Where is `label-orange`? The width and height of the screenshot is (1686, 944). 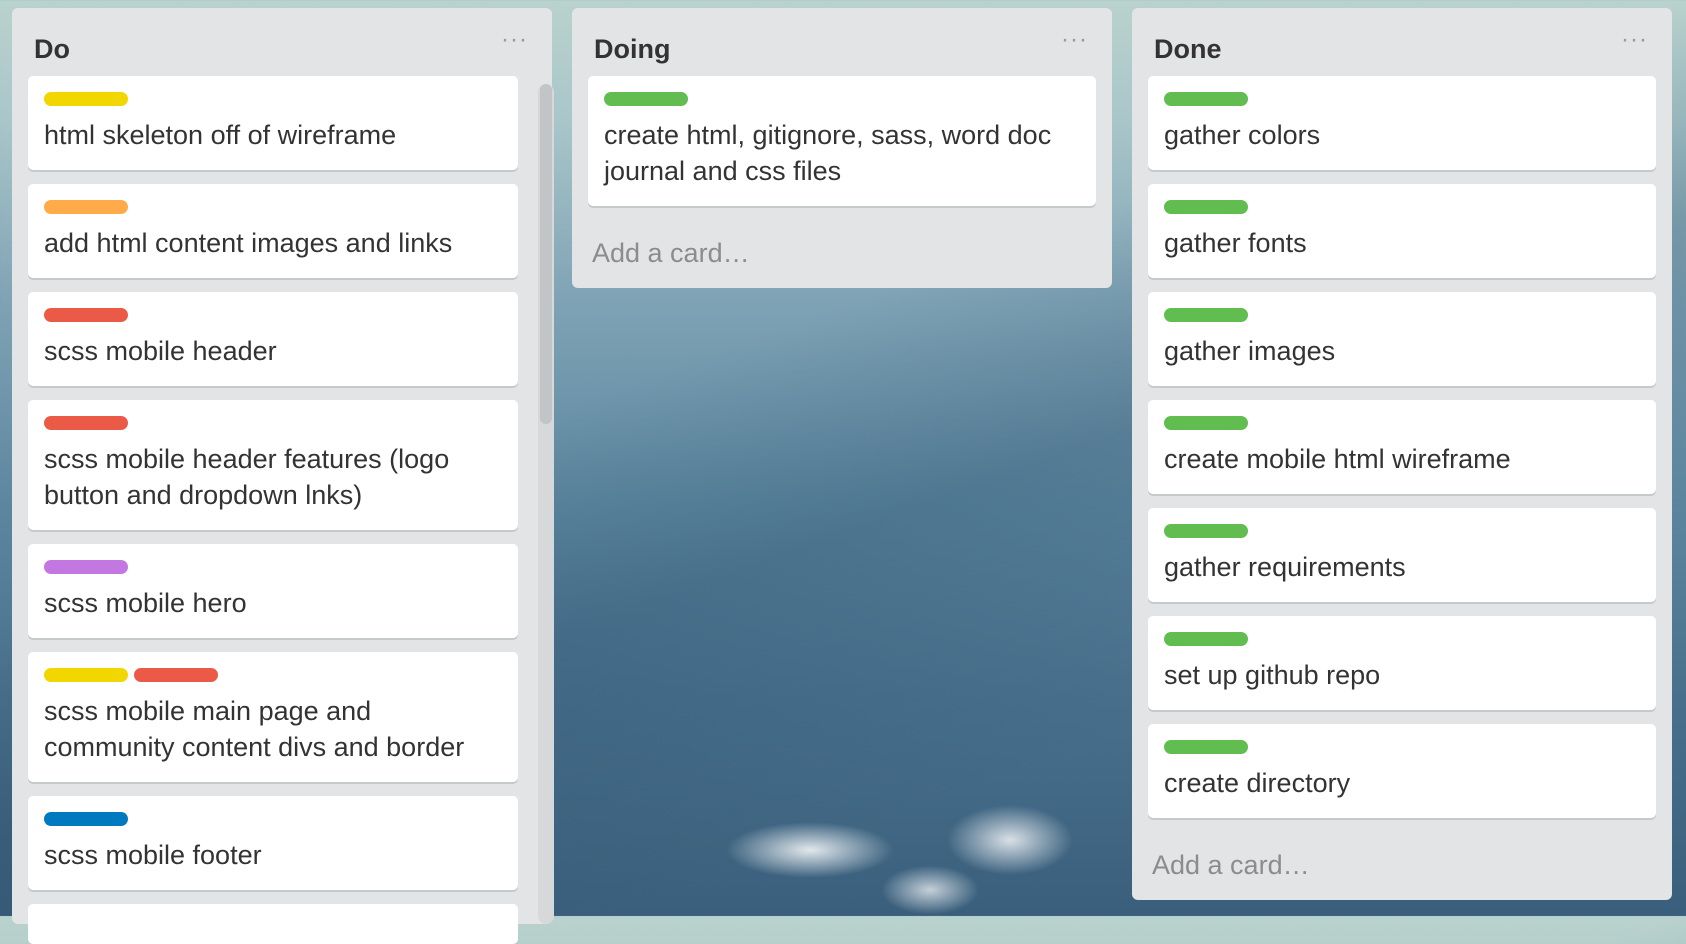 label-orange is located at coordinates (86, 207).